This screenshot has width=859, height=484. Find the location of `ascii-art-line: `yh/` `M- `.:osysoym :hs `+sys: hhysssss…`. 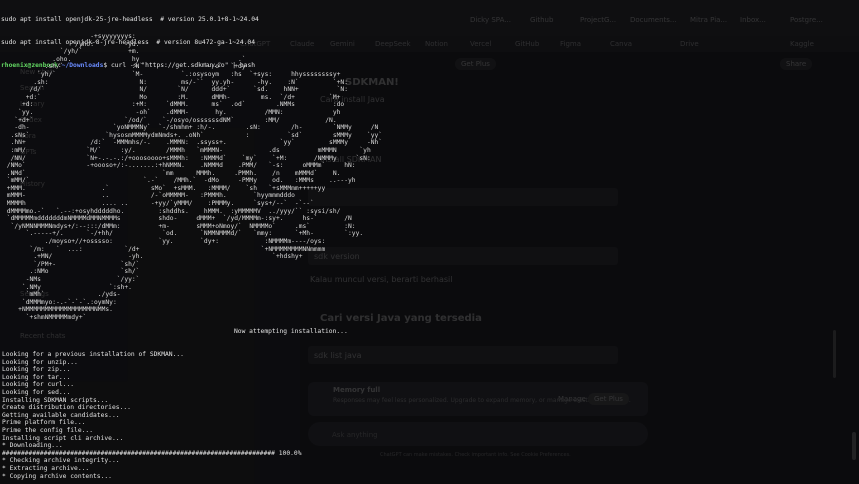

ascii-art-line: `yh/` `M- `.:osysoym :hs `+sys: hhysssss… is located at coordinates (172, 74).